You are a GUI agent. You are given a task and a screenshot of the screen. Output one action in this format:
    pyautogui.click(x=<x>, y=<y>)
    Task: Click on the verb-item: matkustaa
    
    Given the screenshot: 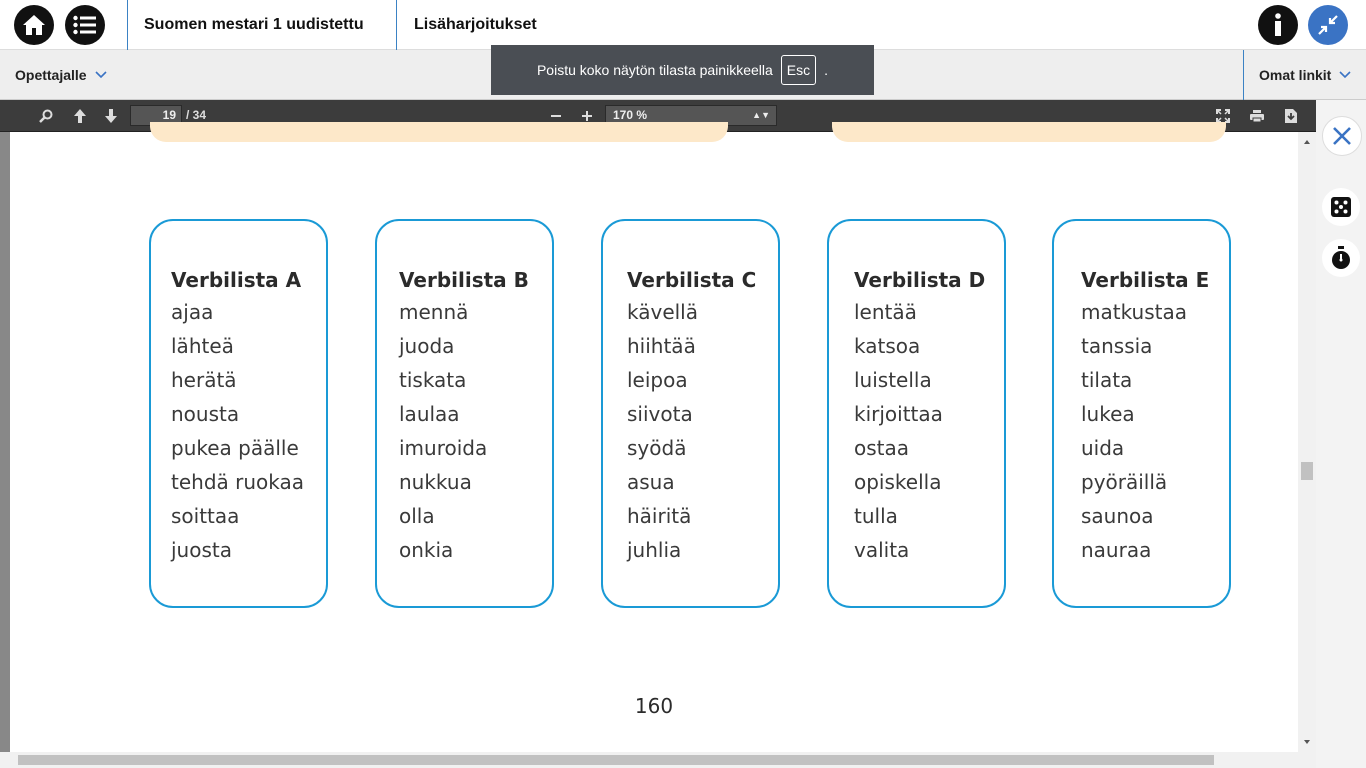 What is the action you would take?
    pyautogui.click(x=1134, y=312)
    